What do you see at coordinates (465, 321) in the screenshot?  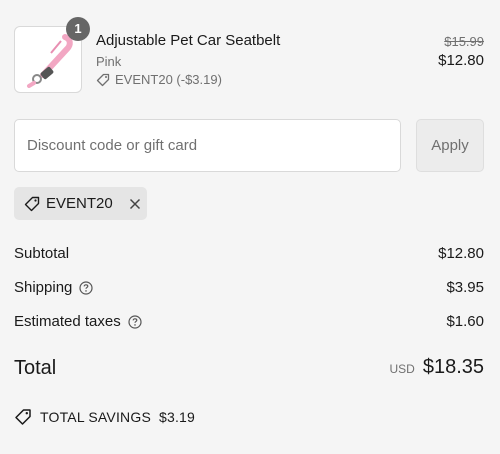 I see `taxes-value: $1.60` at bounding box center [465, 321].